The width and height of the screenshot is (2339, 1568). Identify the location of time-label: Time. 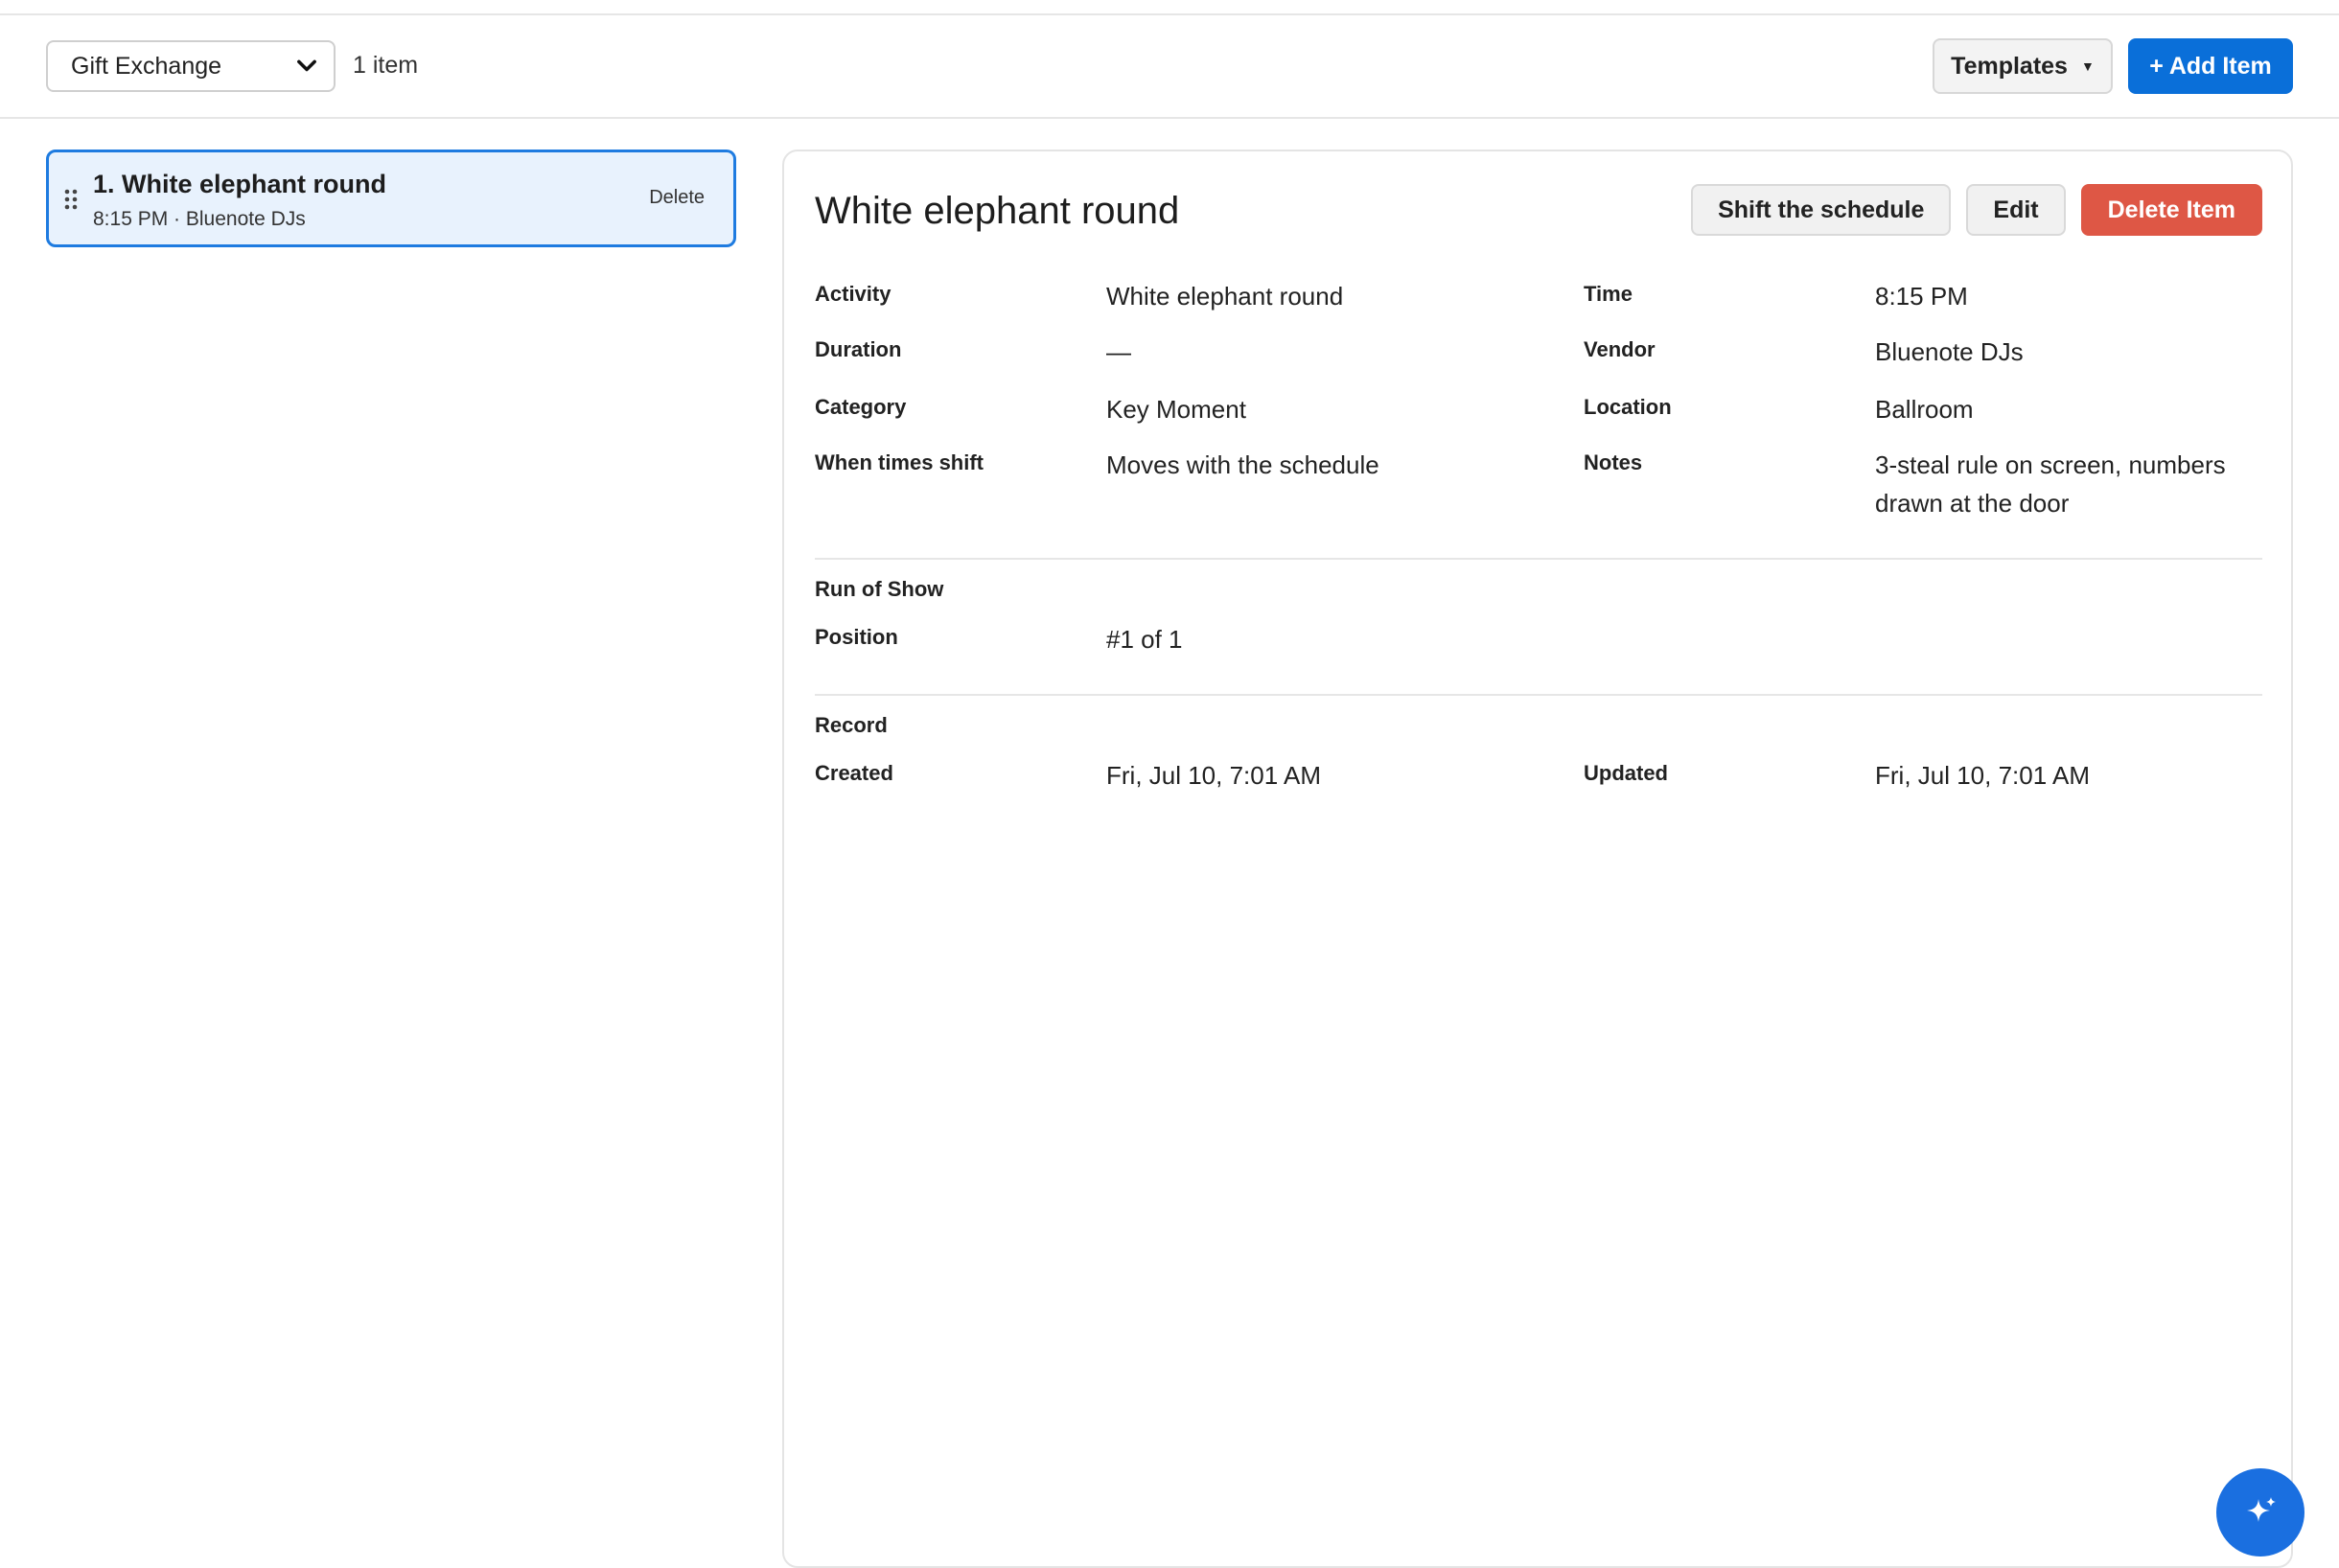
(1608, 294).